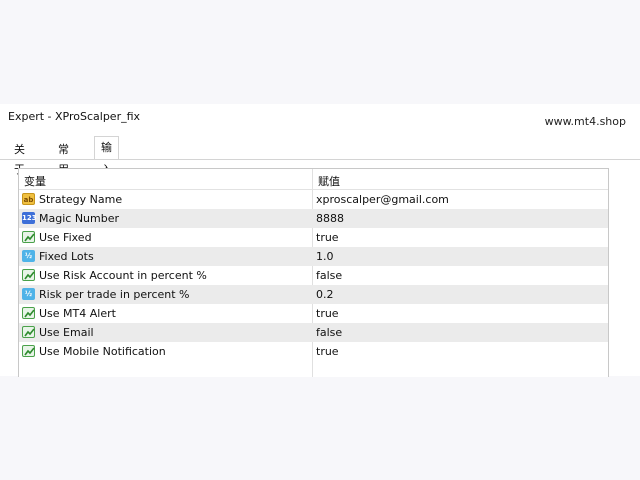 This screenshot has width=640, height=480. Describe the element at coordinates (313, 199) in the screenshot. I see `table-row: ab Strategy Name xproscalper@gmail.com` at that location.